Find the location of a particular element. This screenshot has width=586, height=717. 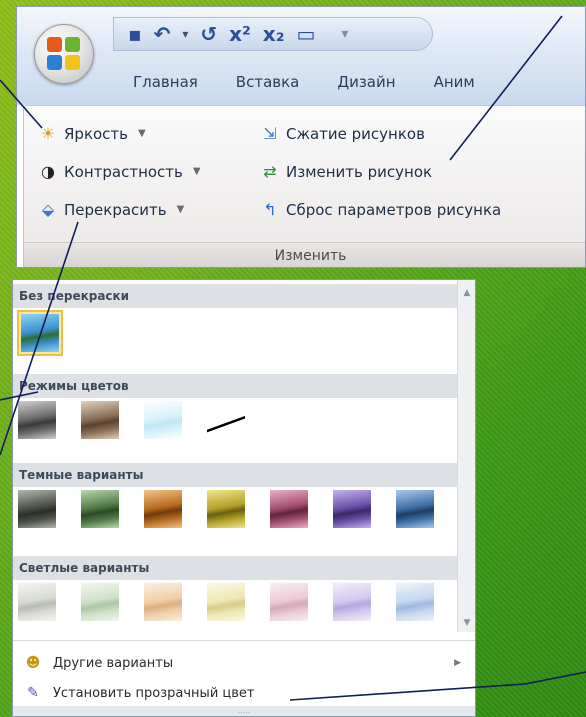

command-label: Изменить рисунок is located at coordinates (359, 171).